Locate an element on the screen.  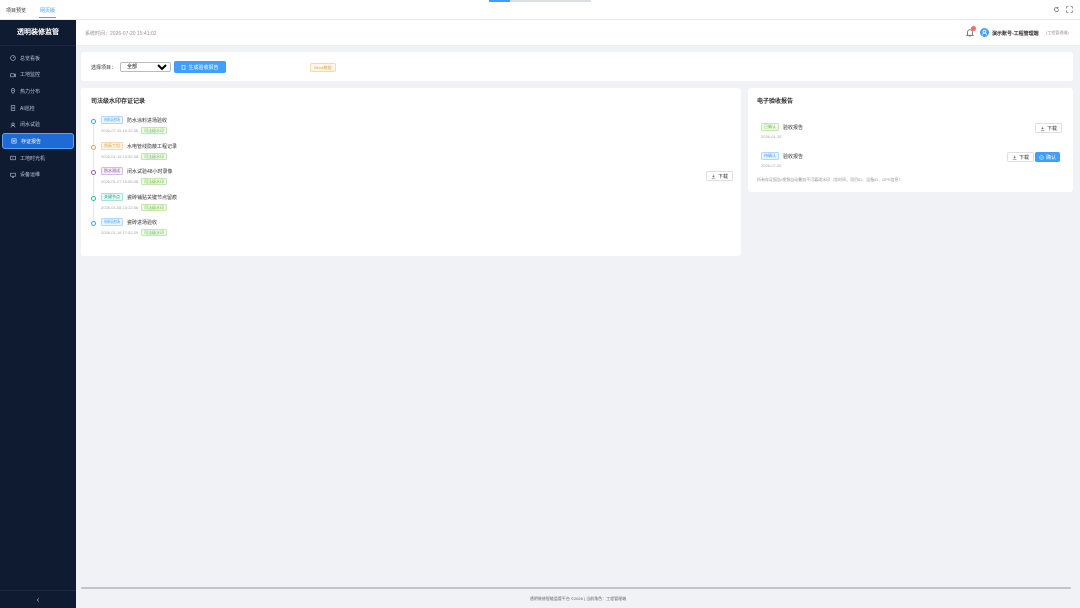
avatar is located at coordinates (984, 32).